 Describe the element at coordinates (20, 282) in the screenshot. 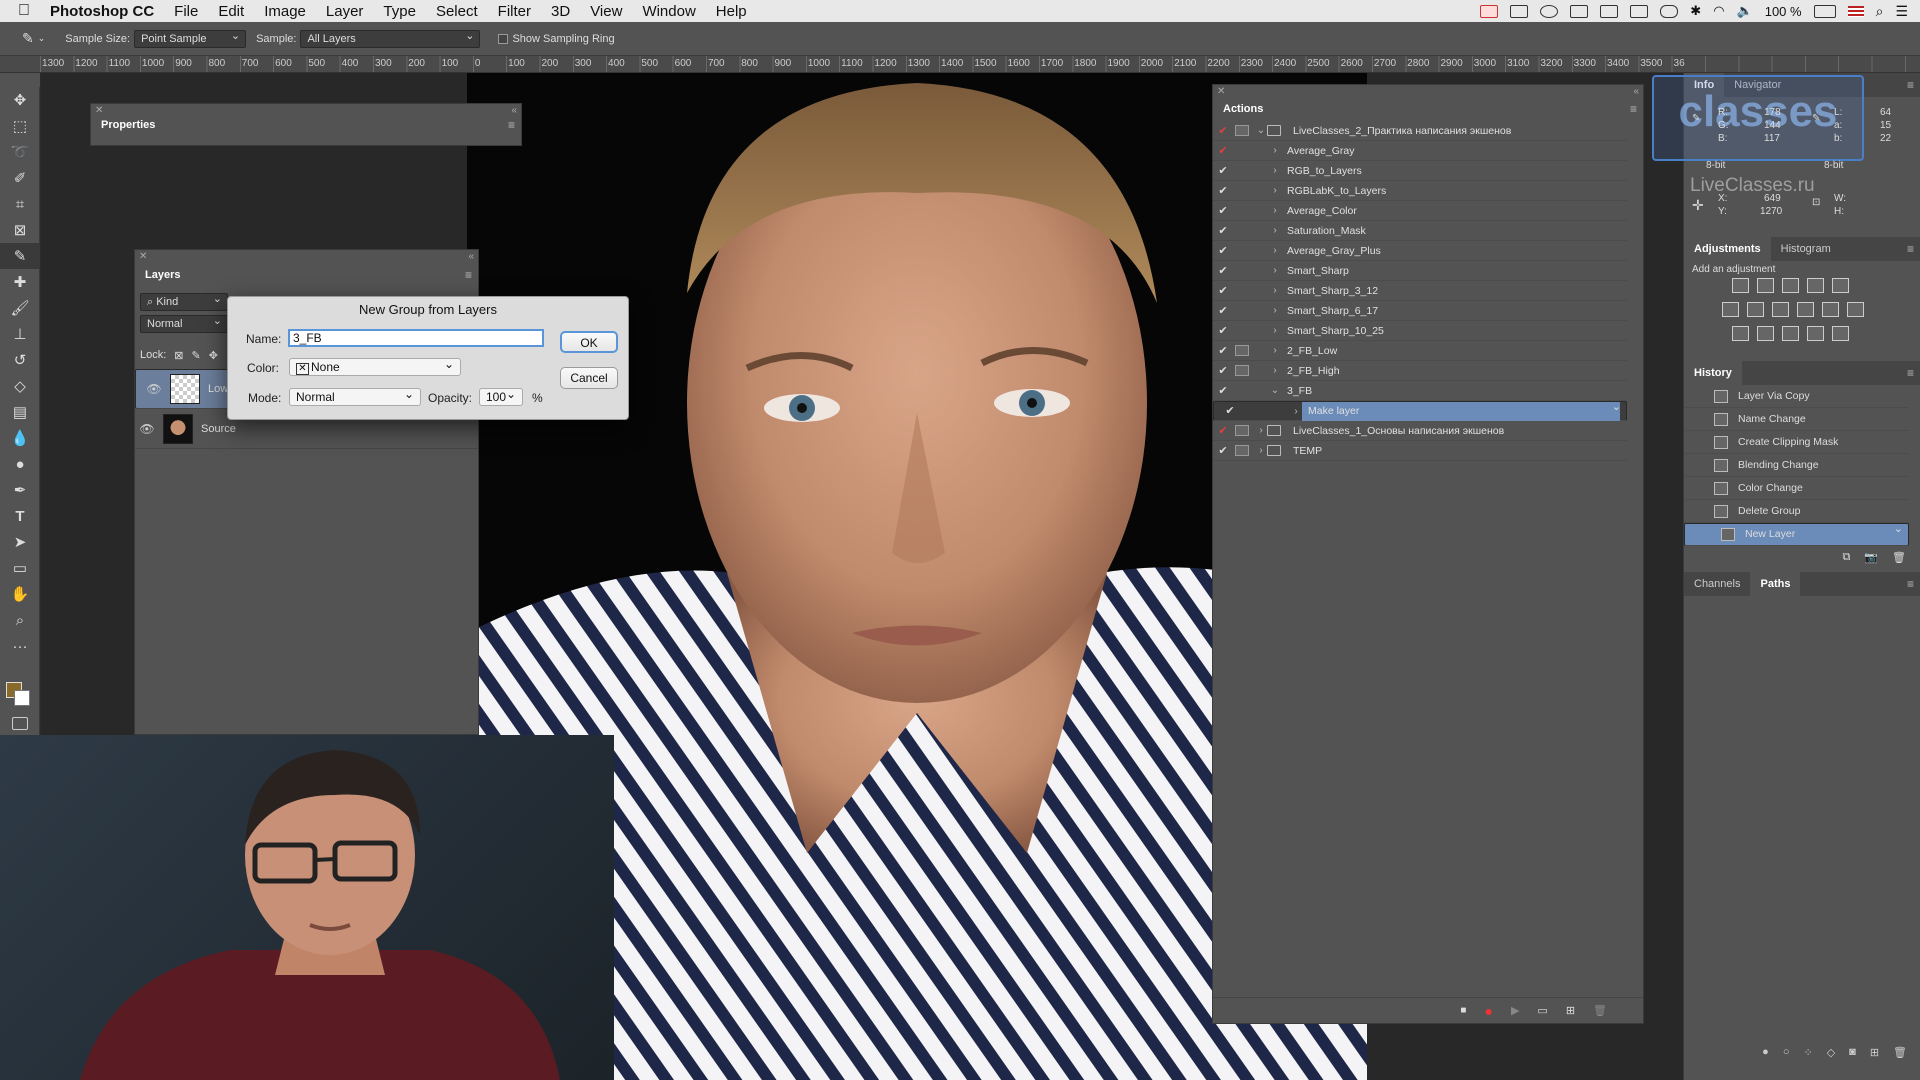

I see `healing-brush-tool-icon: ✚` at that location.